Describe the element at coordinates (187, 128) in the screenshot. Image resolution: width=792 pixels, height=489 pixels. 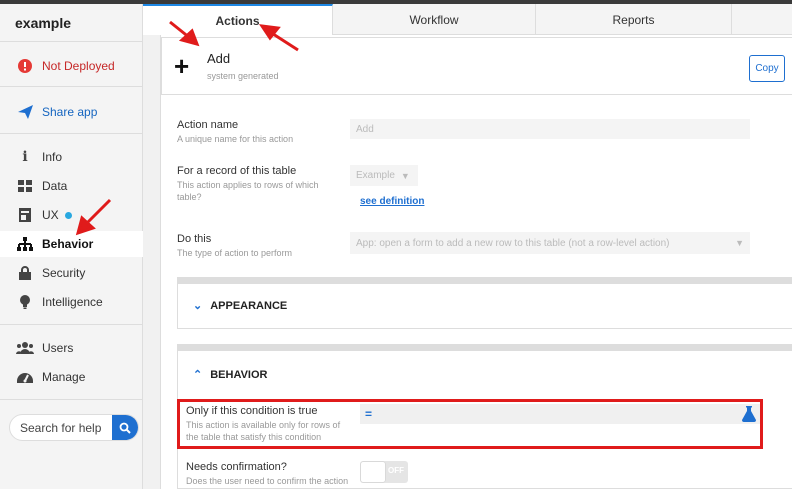
I see `annotation-arrows` at that location.